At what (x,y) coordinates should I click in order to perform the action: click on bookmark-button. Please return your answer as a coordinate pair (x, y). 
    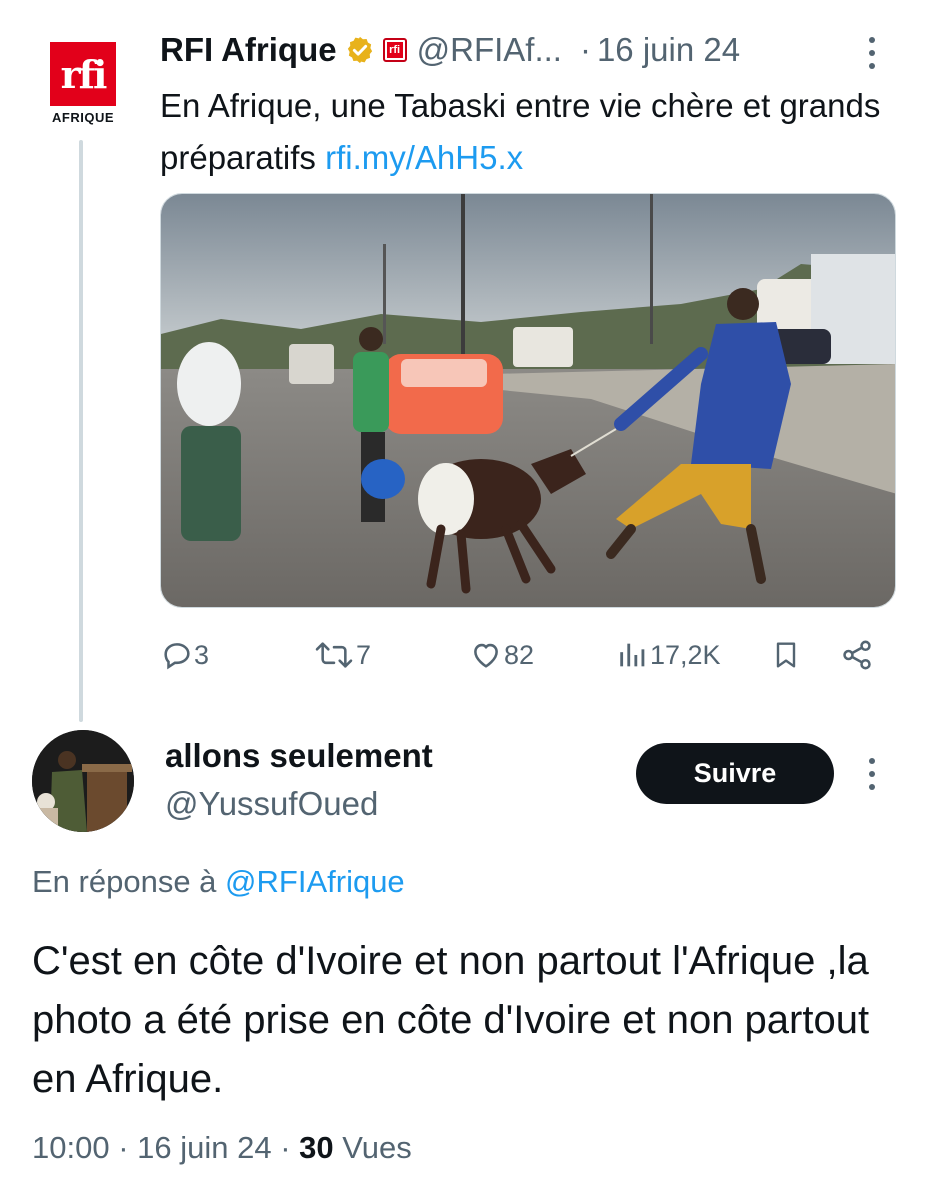
    Looking at the image, I should click on (786, 655).